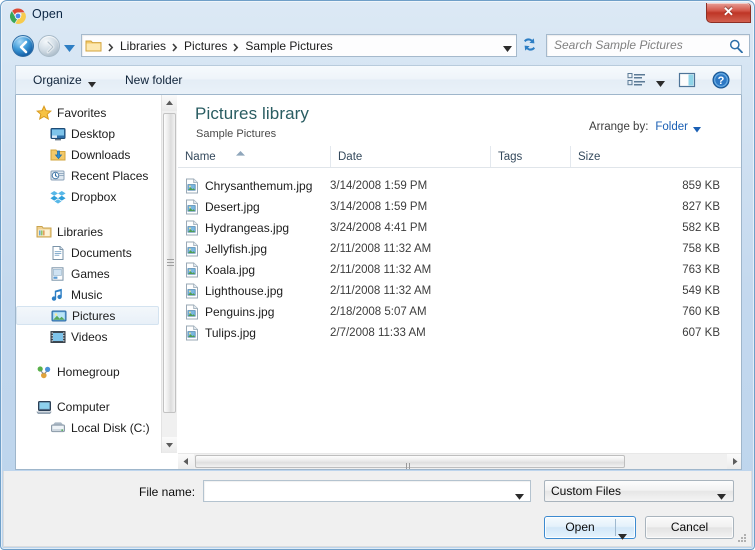 This screenshot has width=755, height=550. I want to click on forward-button, so click(49, 46).